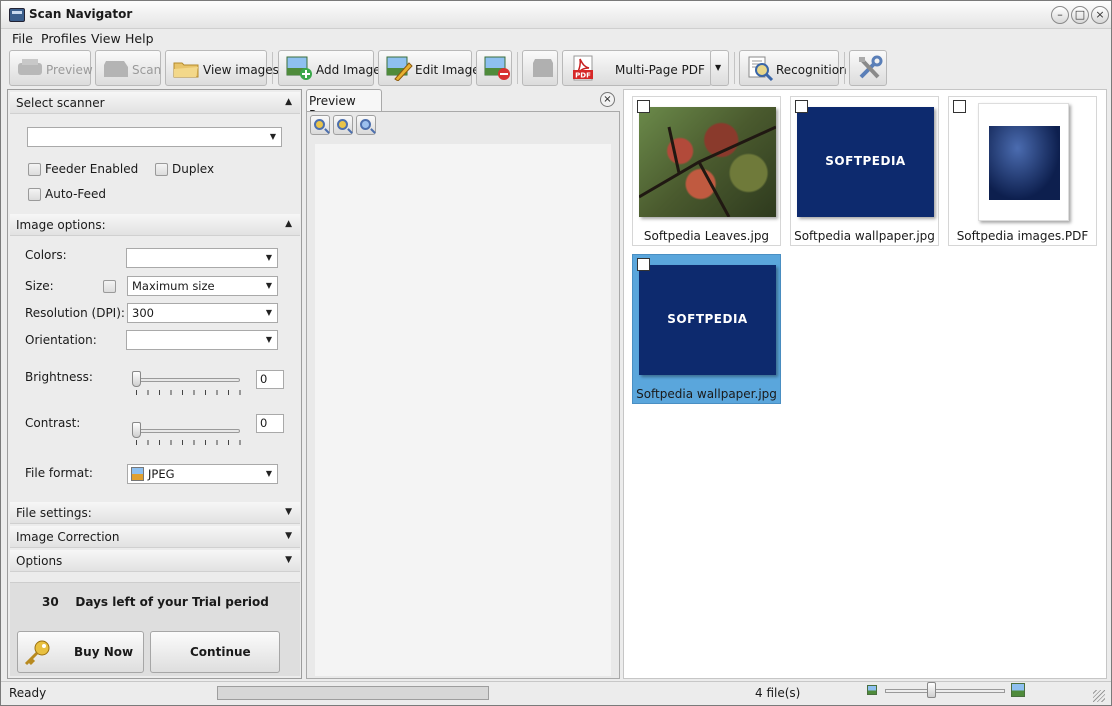  I want to click on image-correction-title: Image Correction, so click(68, 537).